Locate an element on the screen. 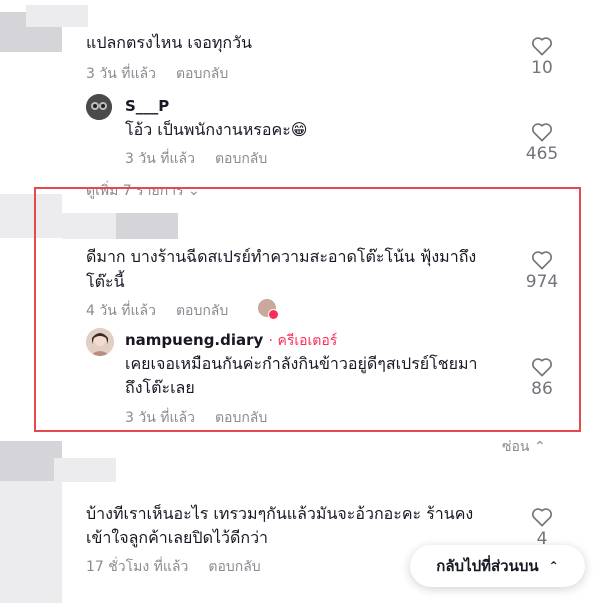 This screenshot has height=603, width=601. like-button: 86 is located at coordinates (542, 378).